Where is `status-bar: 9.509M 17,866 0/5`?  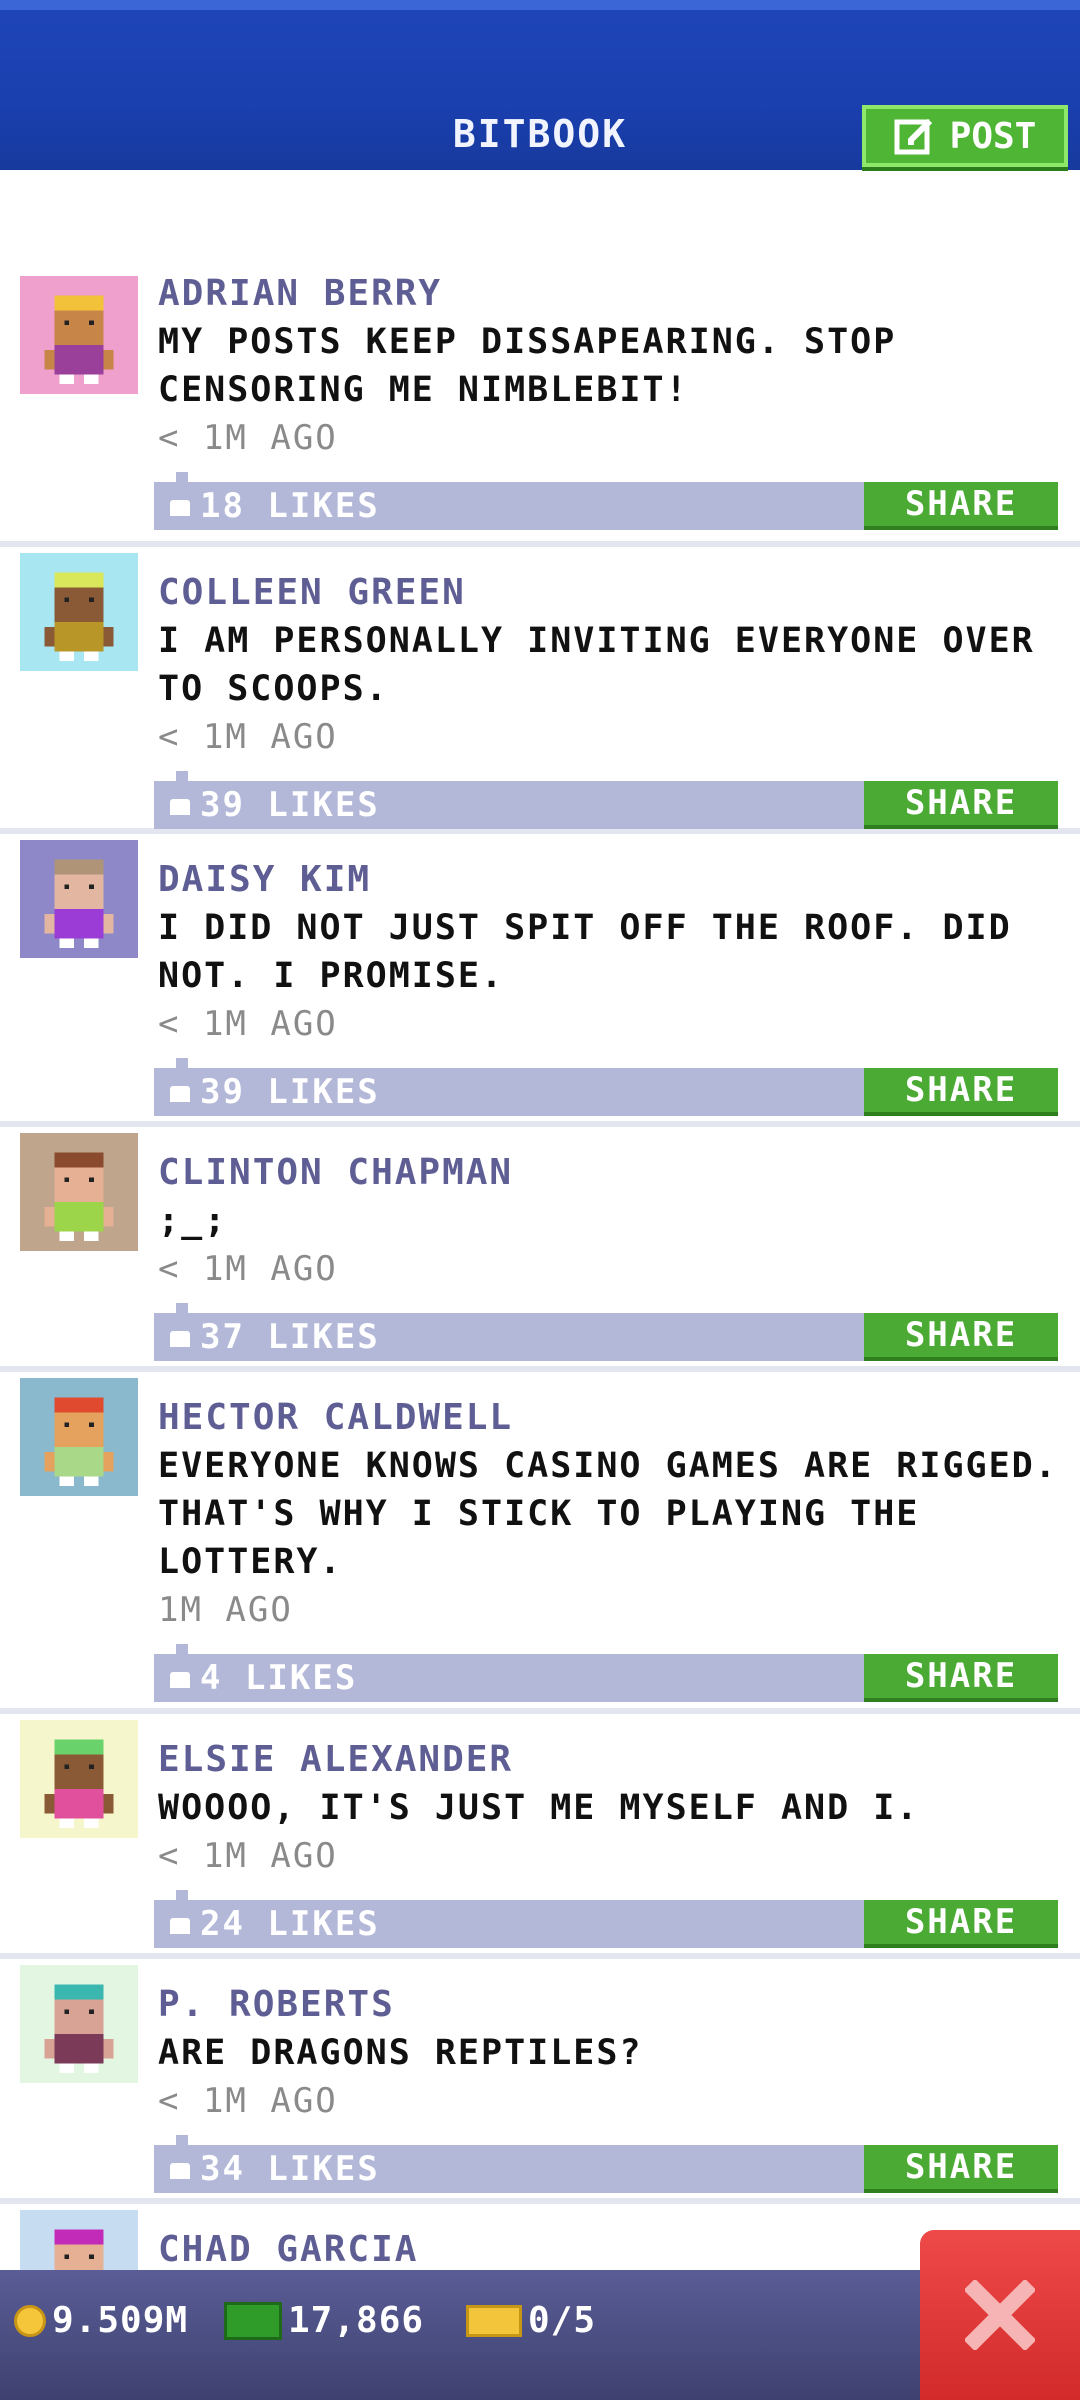
status-bar: 9.509M 17,866 0/5 is located at coordinates (540, 2335).